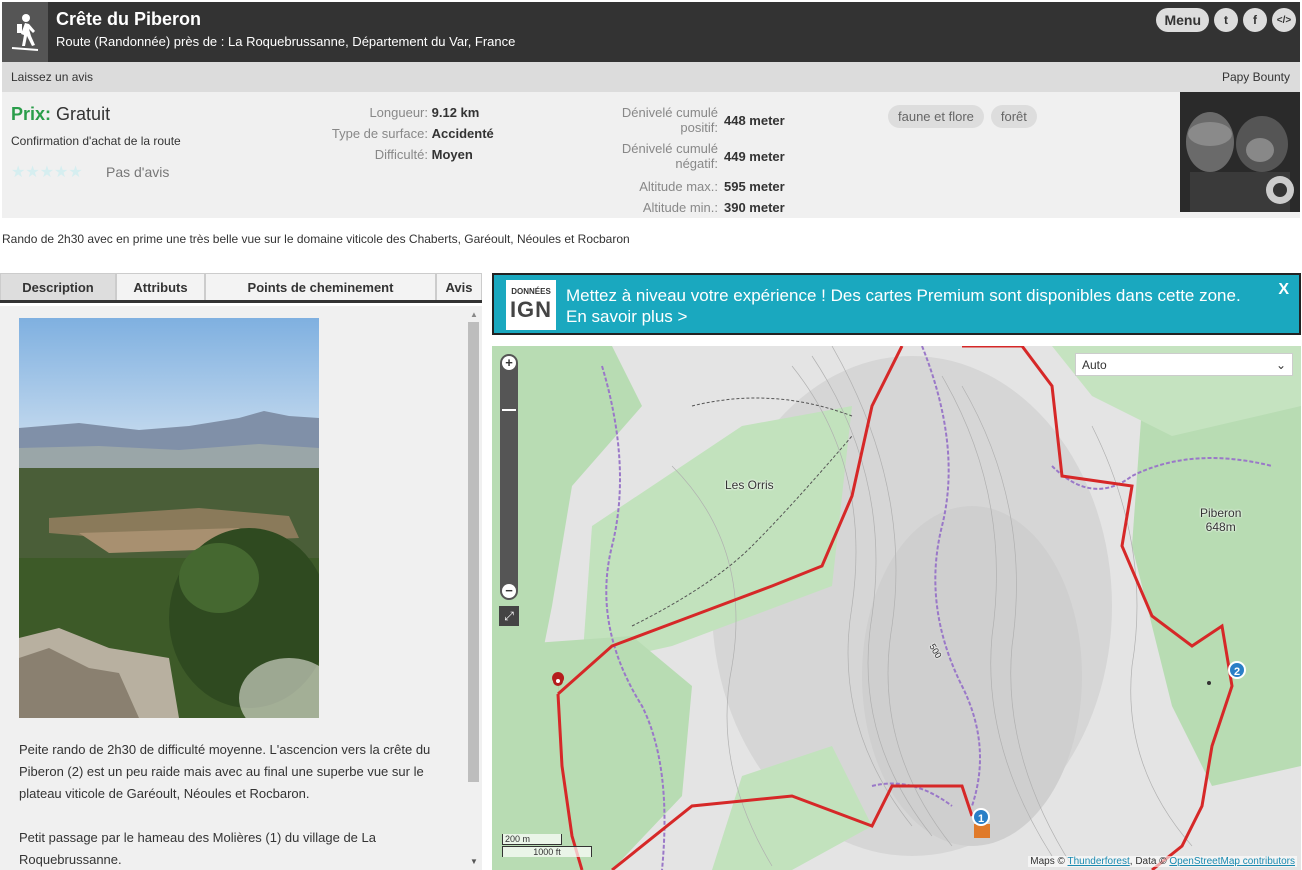 This screenshot has height=870, width=1302. What do you see at coordinates (981, 817) in the screenshot?
I see `waypoint-1-marker: 1` at bounding box center [981, 817].